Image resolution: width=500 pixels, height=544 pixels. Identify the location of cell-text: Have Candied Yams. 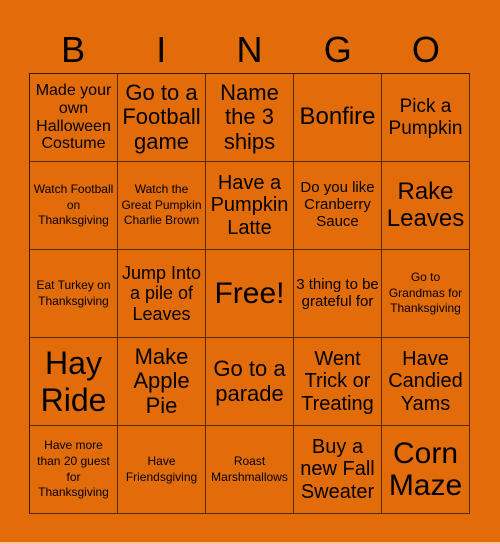
(425, 381).